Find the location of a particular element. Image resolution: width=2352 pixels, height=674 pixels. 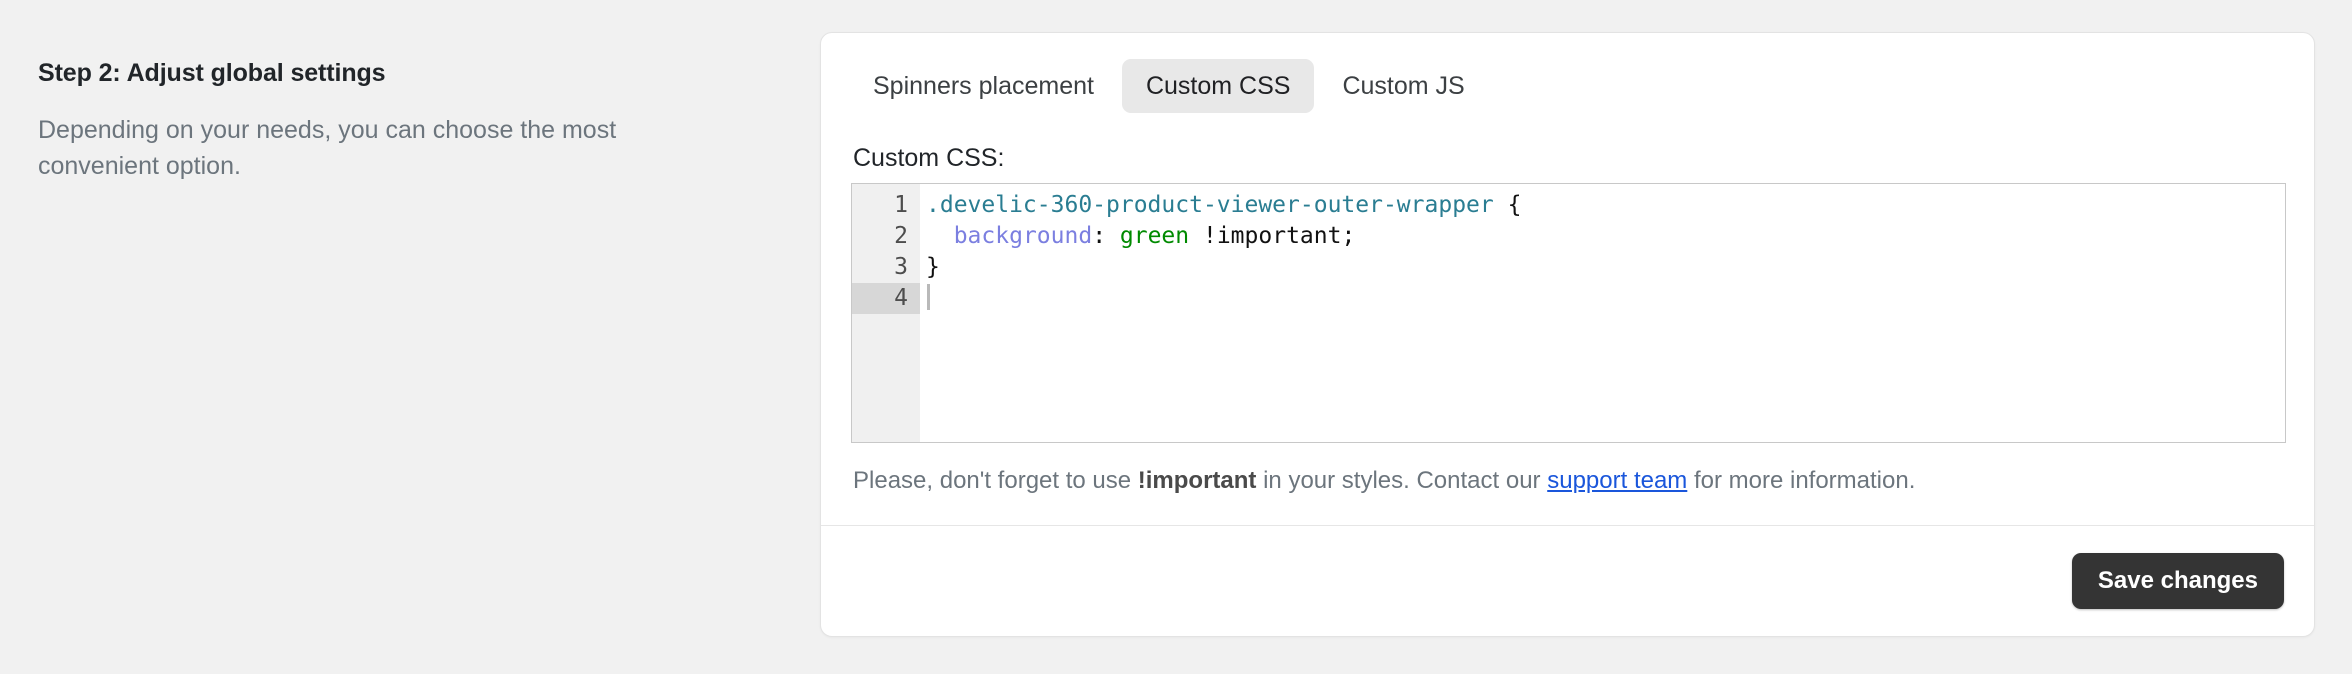

code-line-2: background: green !important; is located at coordinates (1605, 236).